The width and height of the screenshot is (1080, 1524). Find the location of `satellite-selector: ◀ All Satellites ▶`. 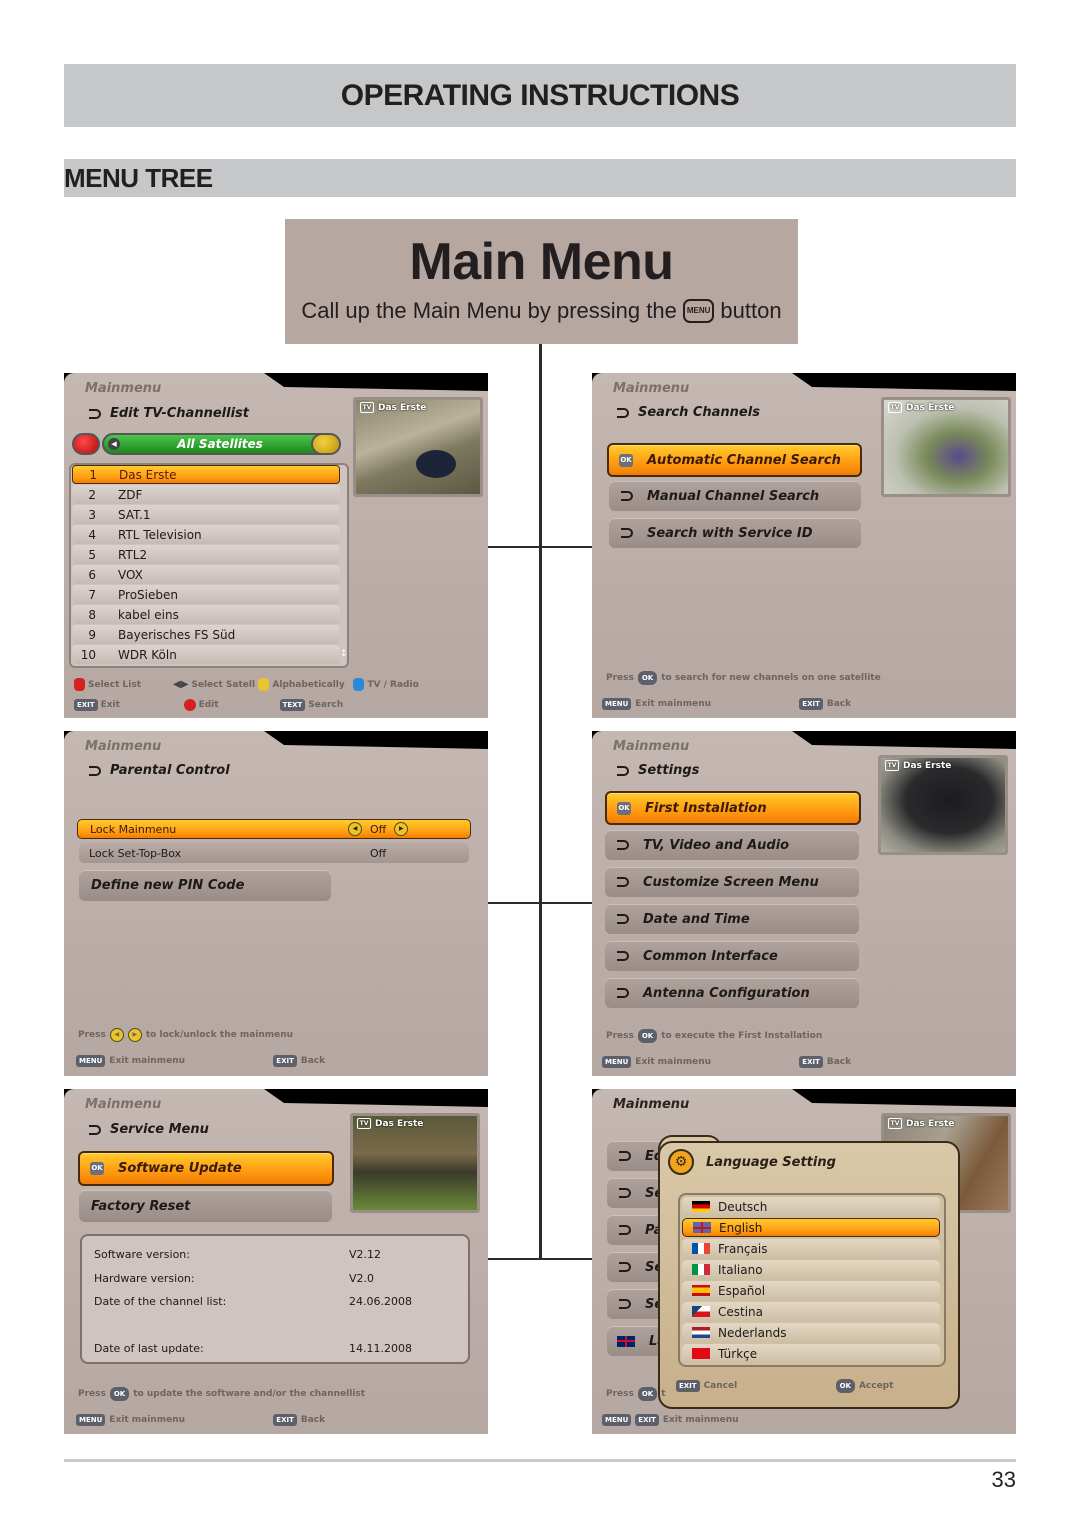

satellite-selector: ◀ All Satellites ▶ is located at coordinates (220, 444).